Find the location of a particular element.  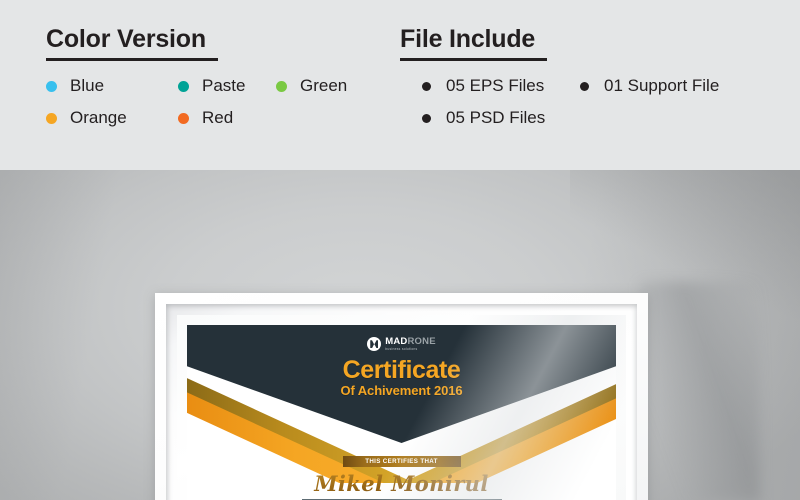

certificate-recipient-name: Mikel Monirul is located at coordinates (401, 483).